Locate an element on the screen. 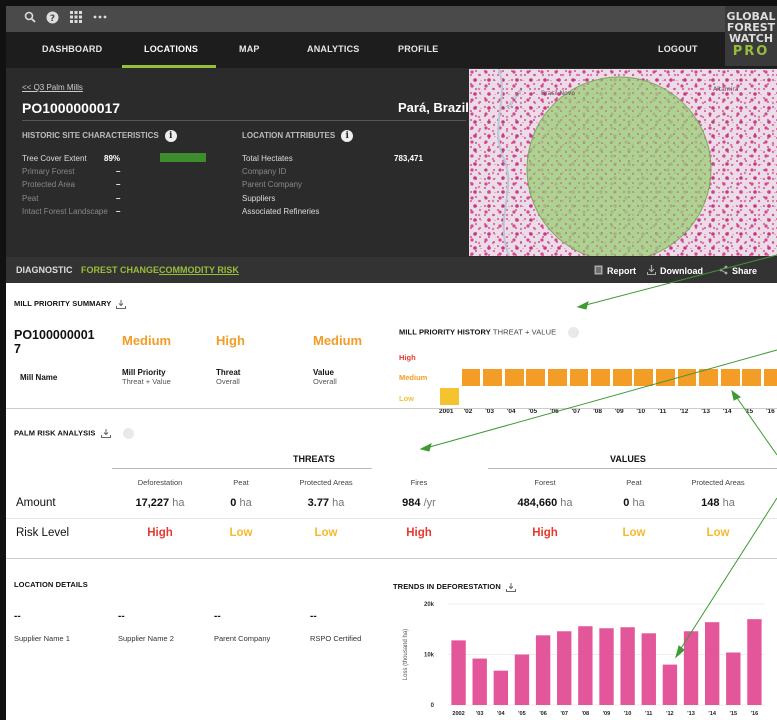  palm-risk-analysis-title: PALM RISK ANALYSIS is located at coordinates (74, 433).